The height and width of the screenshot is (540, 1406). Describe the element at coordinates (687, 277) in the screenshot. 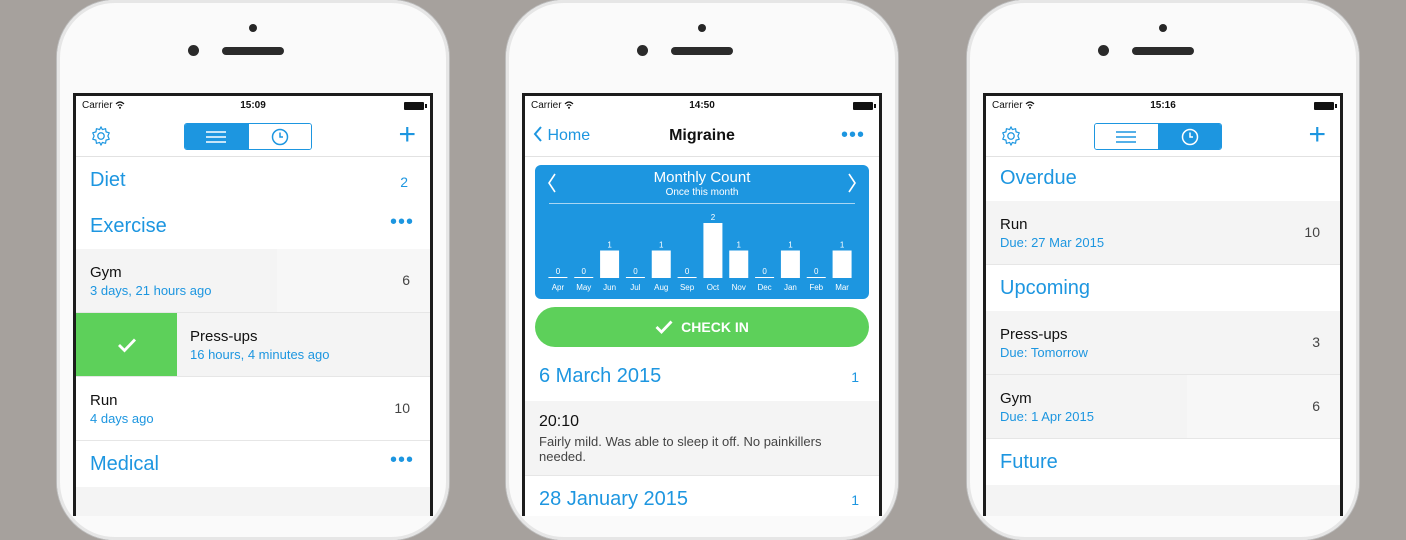

I see `bar-sep` at that location.